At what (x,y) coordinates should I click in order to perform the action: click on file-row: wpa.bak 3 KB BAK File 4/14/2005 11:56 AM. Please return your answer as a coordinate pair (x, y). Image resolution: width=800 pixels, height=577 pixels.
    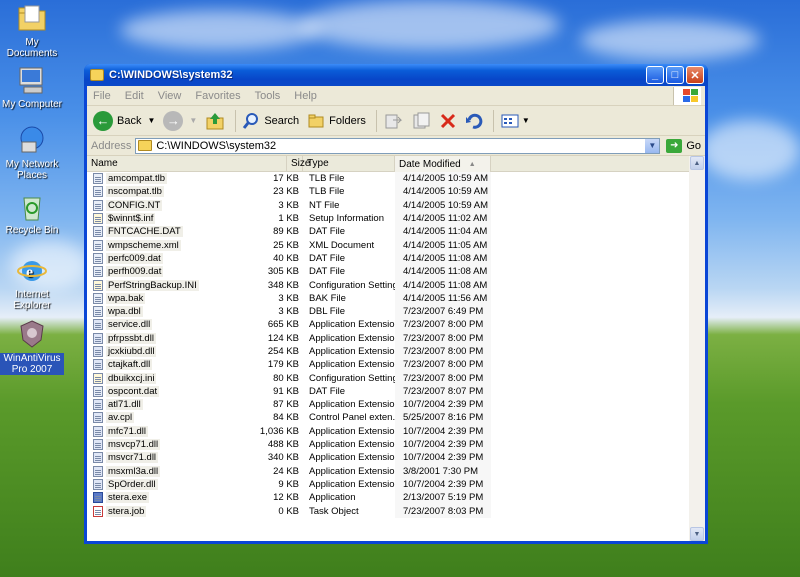
    Looking at the image, I should click on (388, 298).